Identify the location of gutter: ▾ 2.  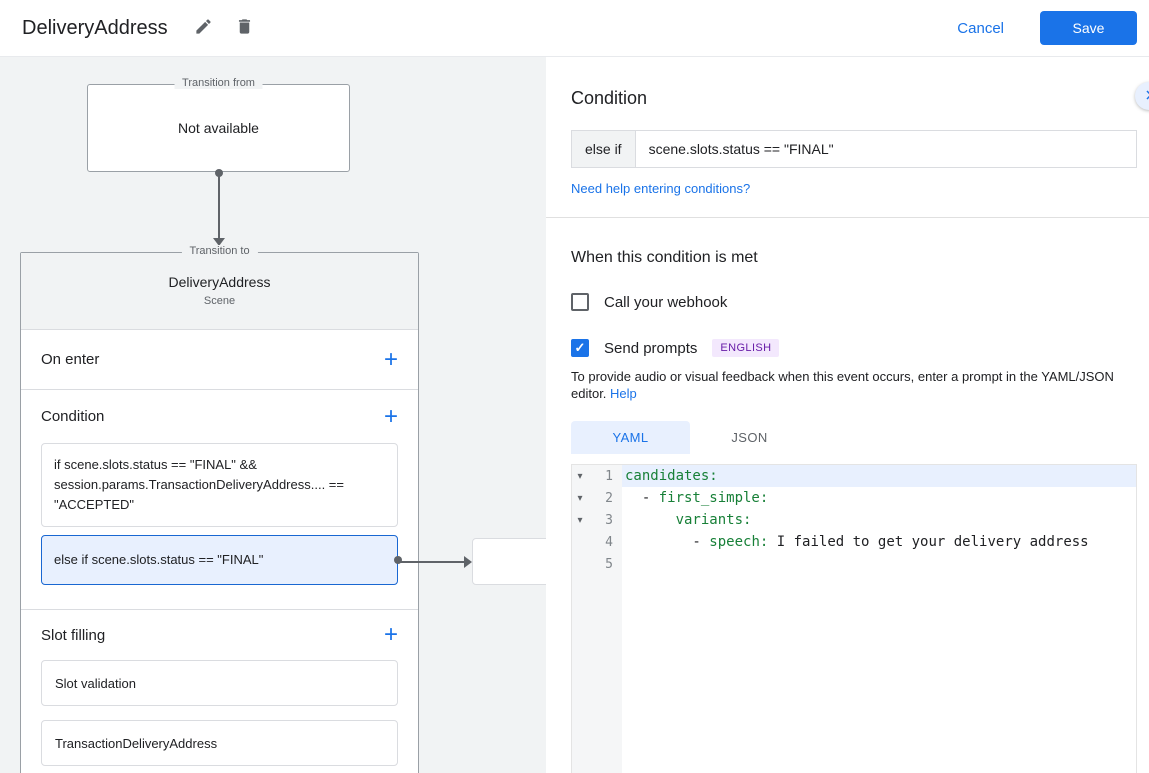
(597, 498).